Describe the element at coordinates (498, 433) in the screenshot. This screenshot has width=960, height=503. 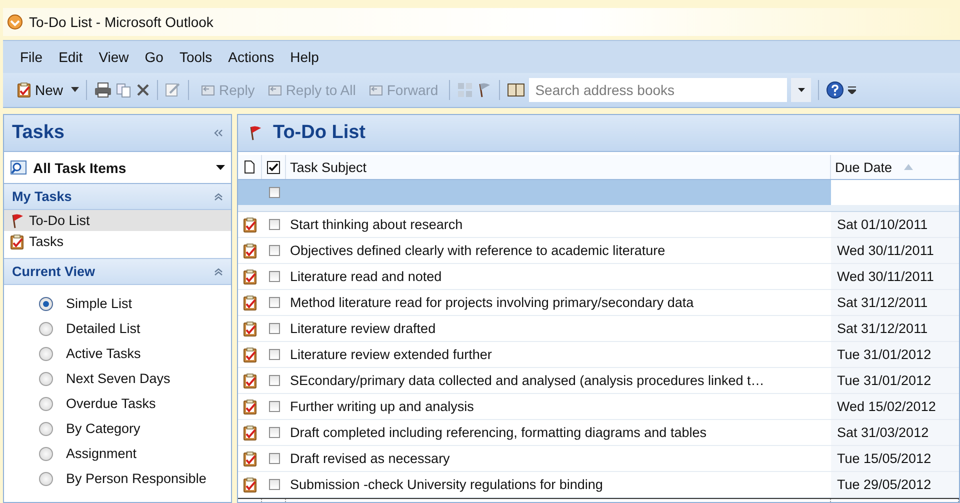
I see `task-subject: Draft completed including referencing, formatting diagrams and tables` at that location.